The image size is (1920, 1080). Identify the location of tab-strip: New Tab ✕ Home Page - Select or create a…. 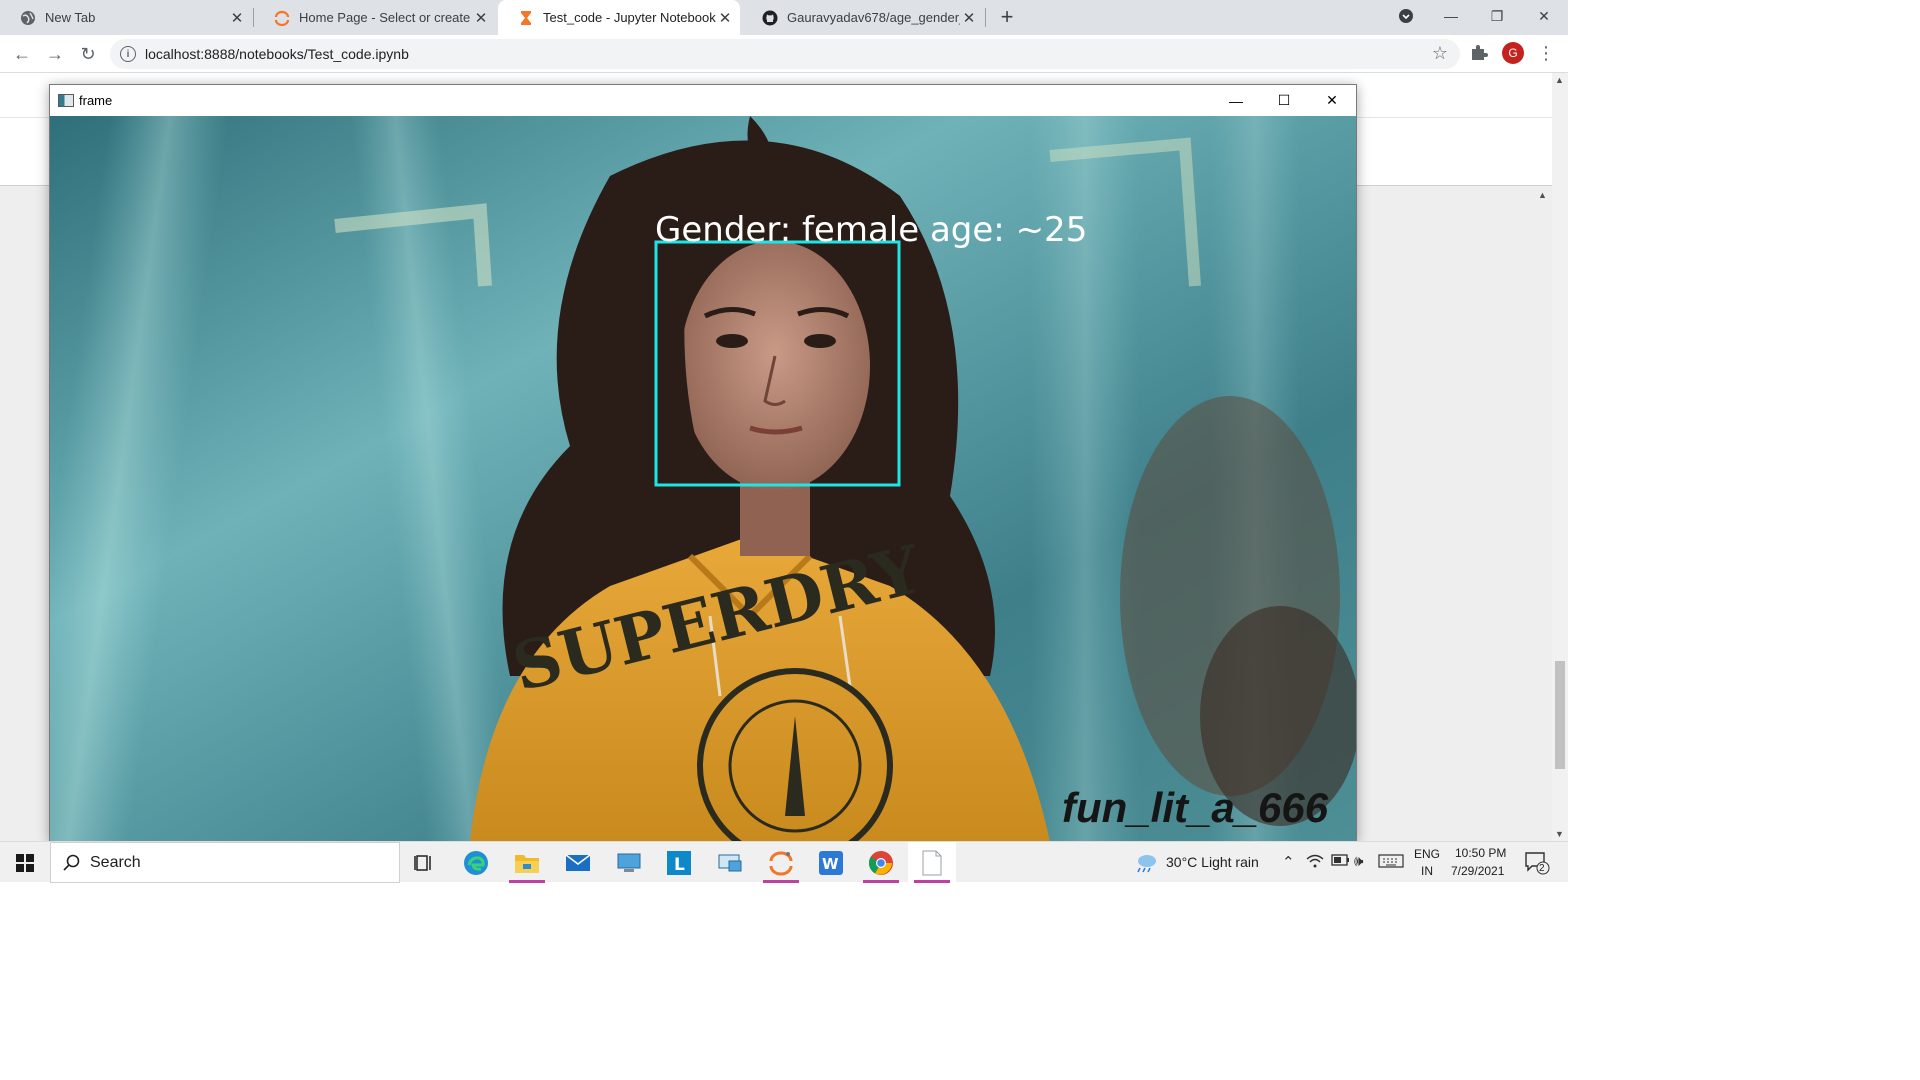
(784, 17).